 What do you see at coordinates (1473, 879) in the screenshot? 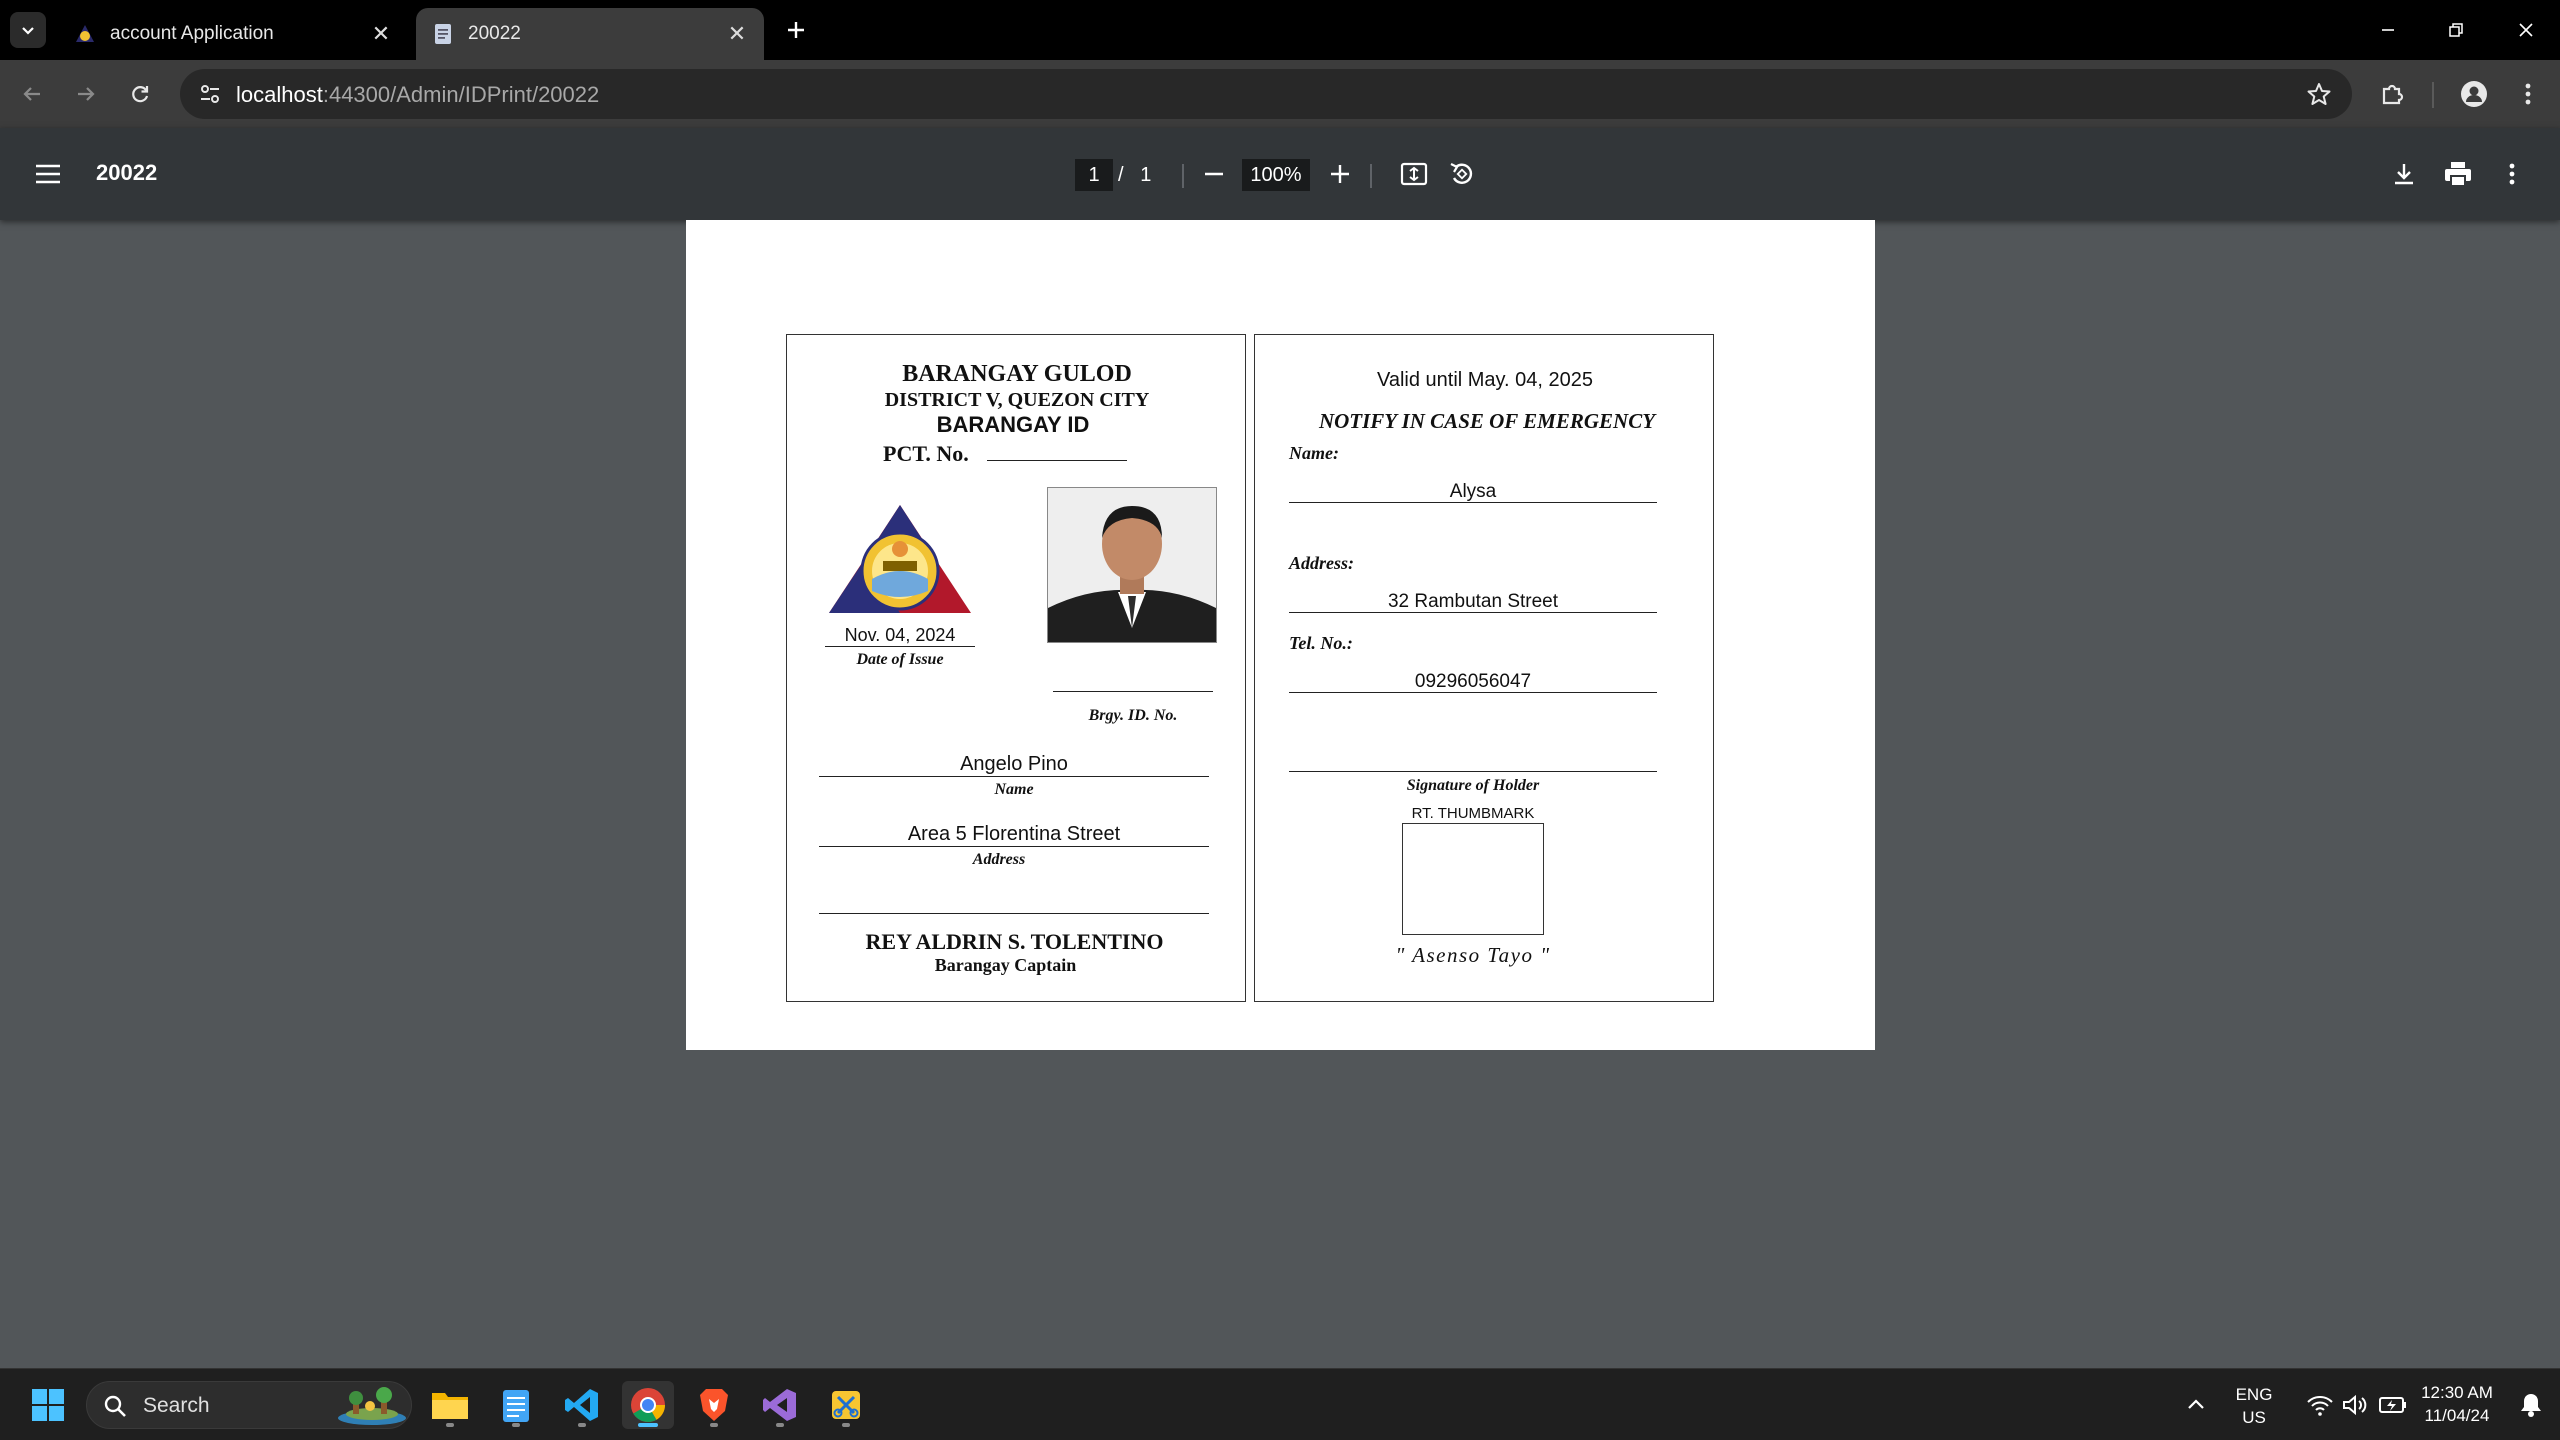
I see `thumbmark-box` at bounding box center [1473, 879].